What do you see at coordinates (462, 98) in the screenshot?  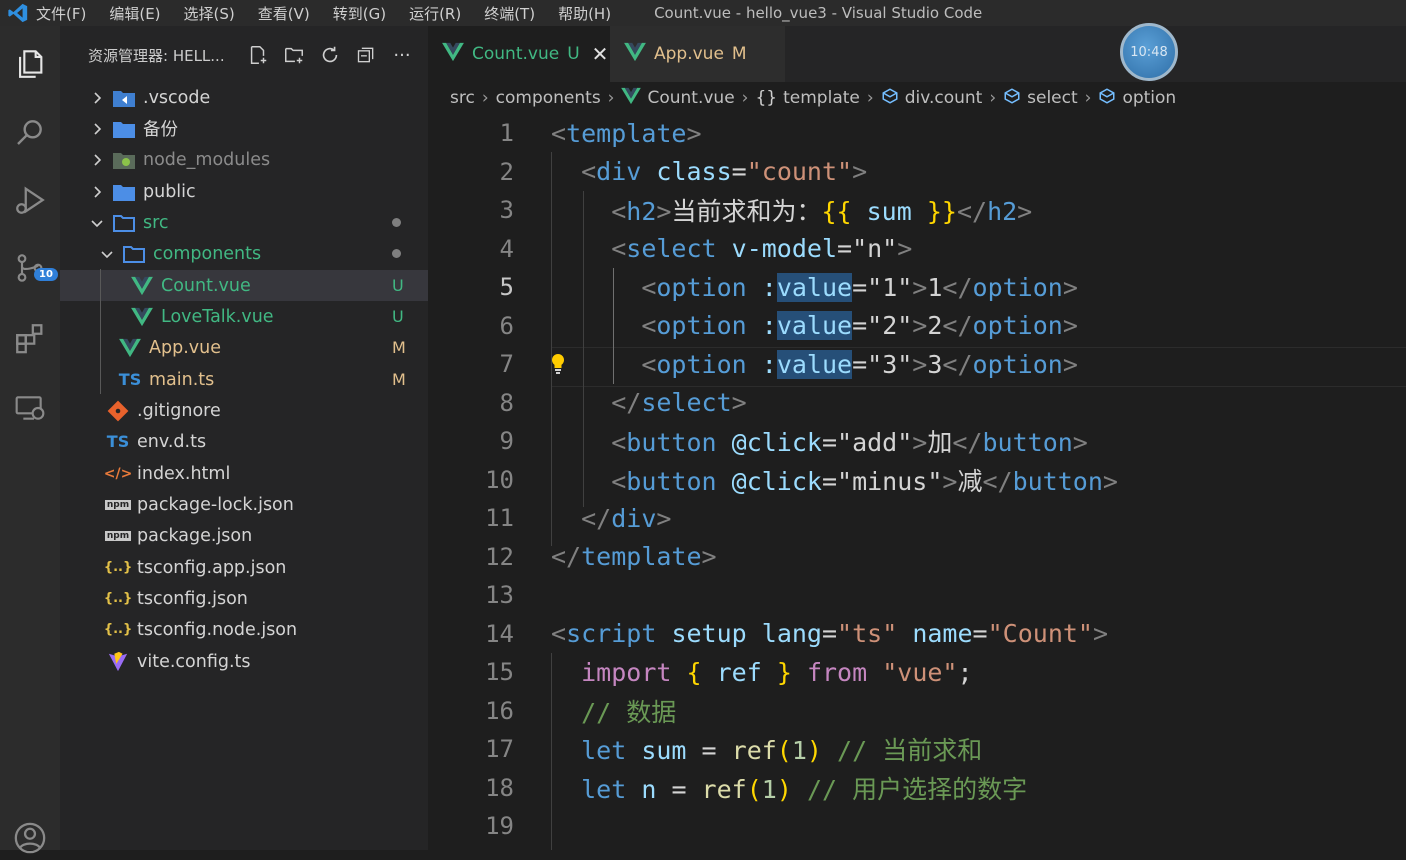 I see `breadcrumb-item: src` at bounding box center [462, 98].